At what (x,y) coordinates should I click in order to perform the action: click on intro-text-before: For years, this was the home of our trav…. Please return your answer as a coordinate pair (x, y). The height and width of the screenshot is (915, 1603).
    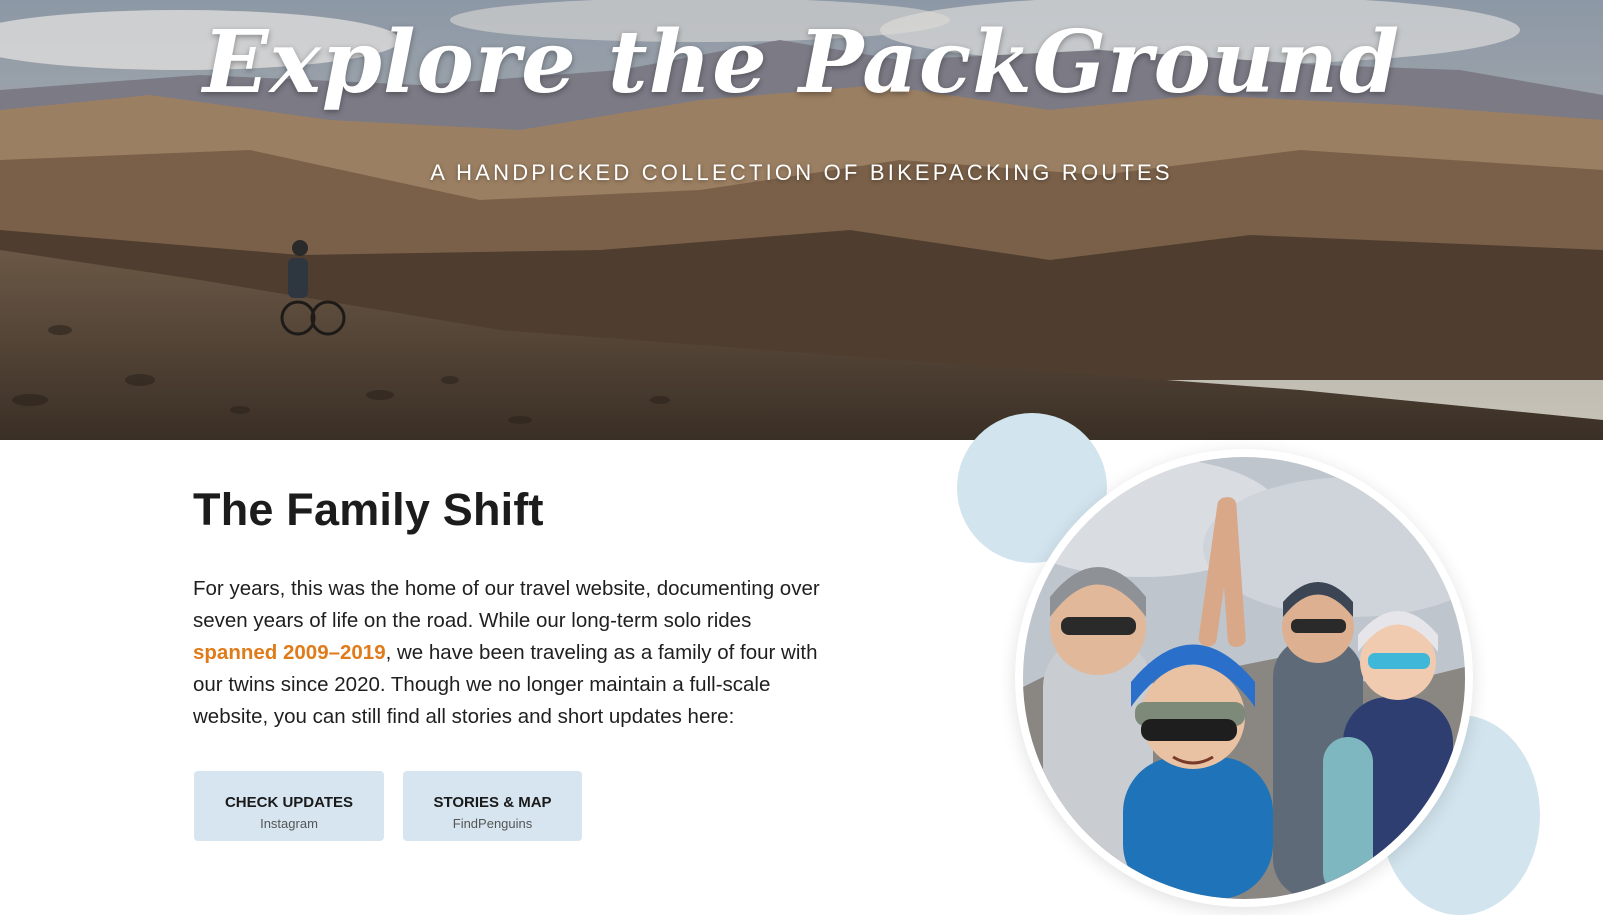
    Looking at the image, I should click on (506, 604).